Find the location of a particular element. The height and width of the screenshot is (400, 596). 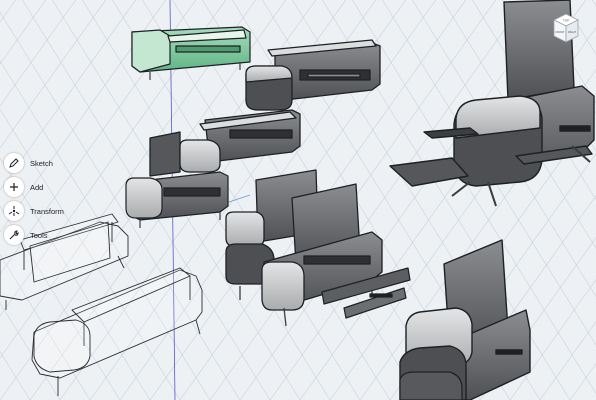

tool-sketch-label: Sketch is located at coordinates (41, 163).